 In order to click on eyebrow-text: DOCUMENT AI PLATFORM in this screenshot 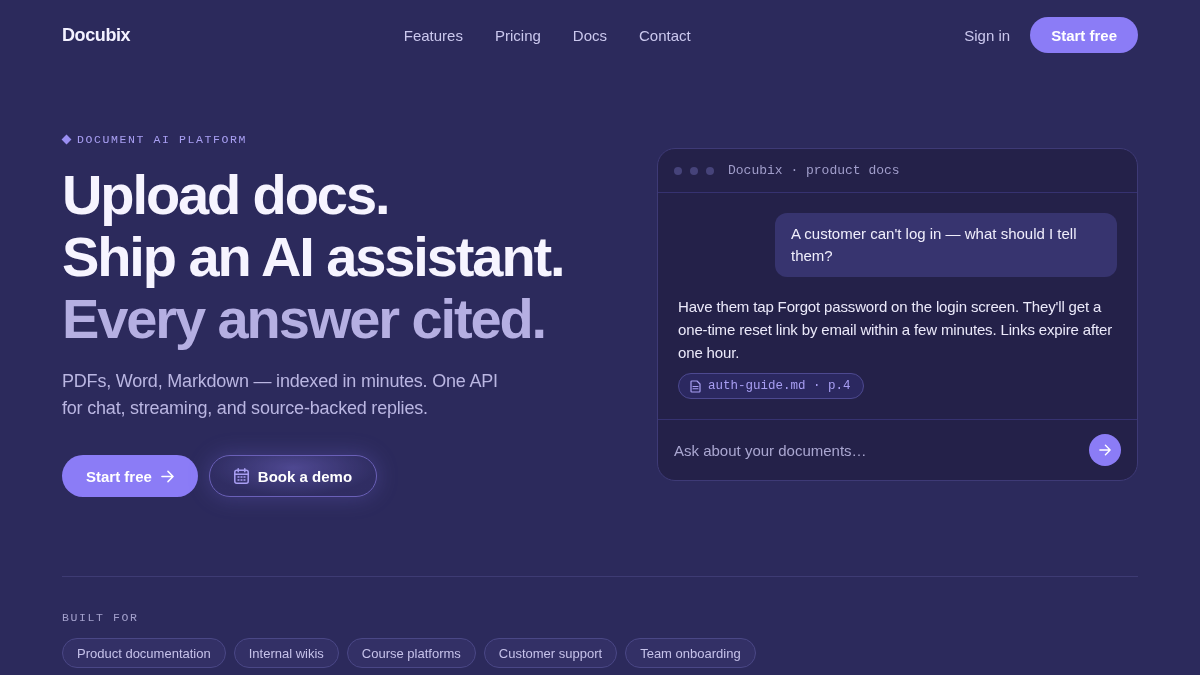, I will do `click(162, 139)`.